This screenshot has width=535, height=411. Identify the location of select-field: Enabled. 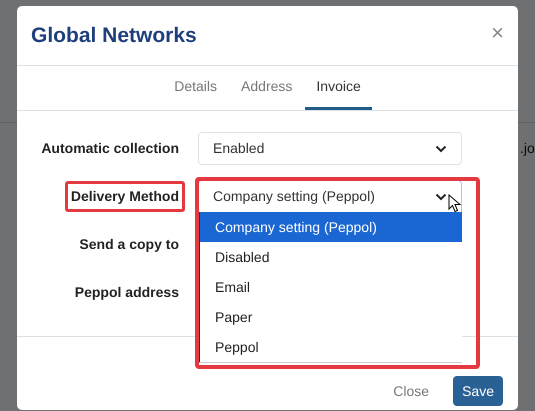
(330, 148).